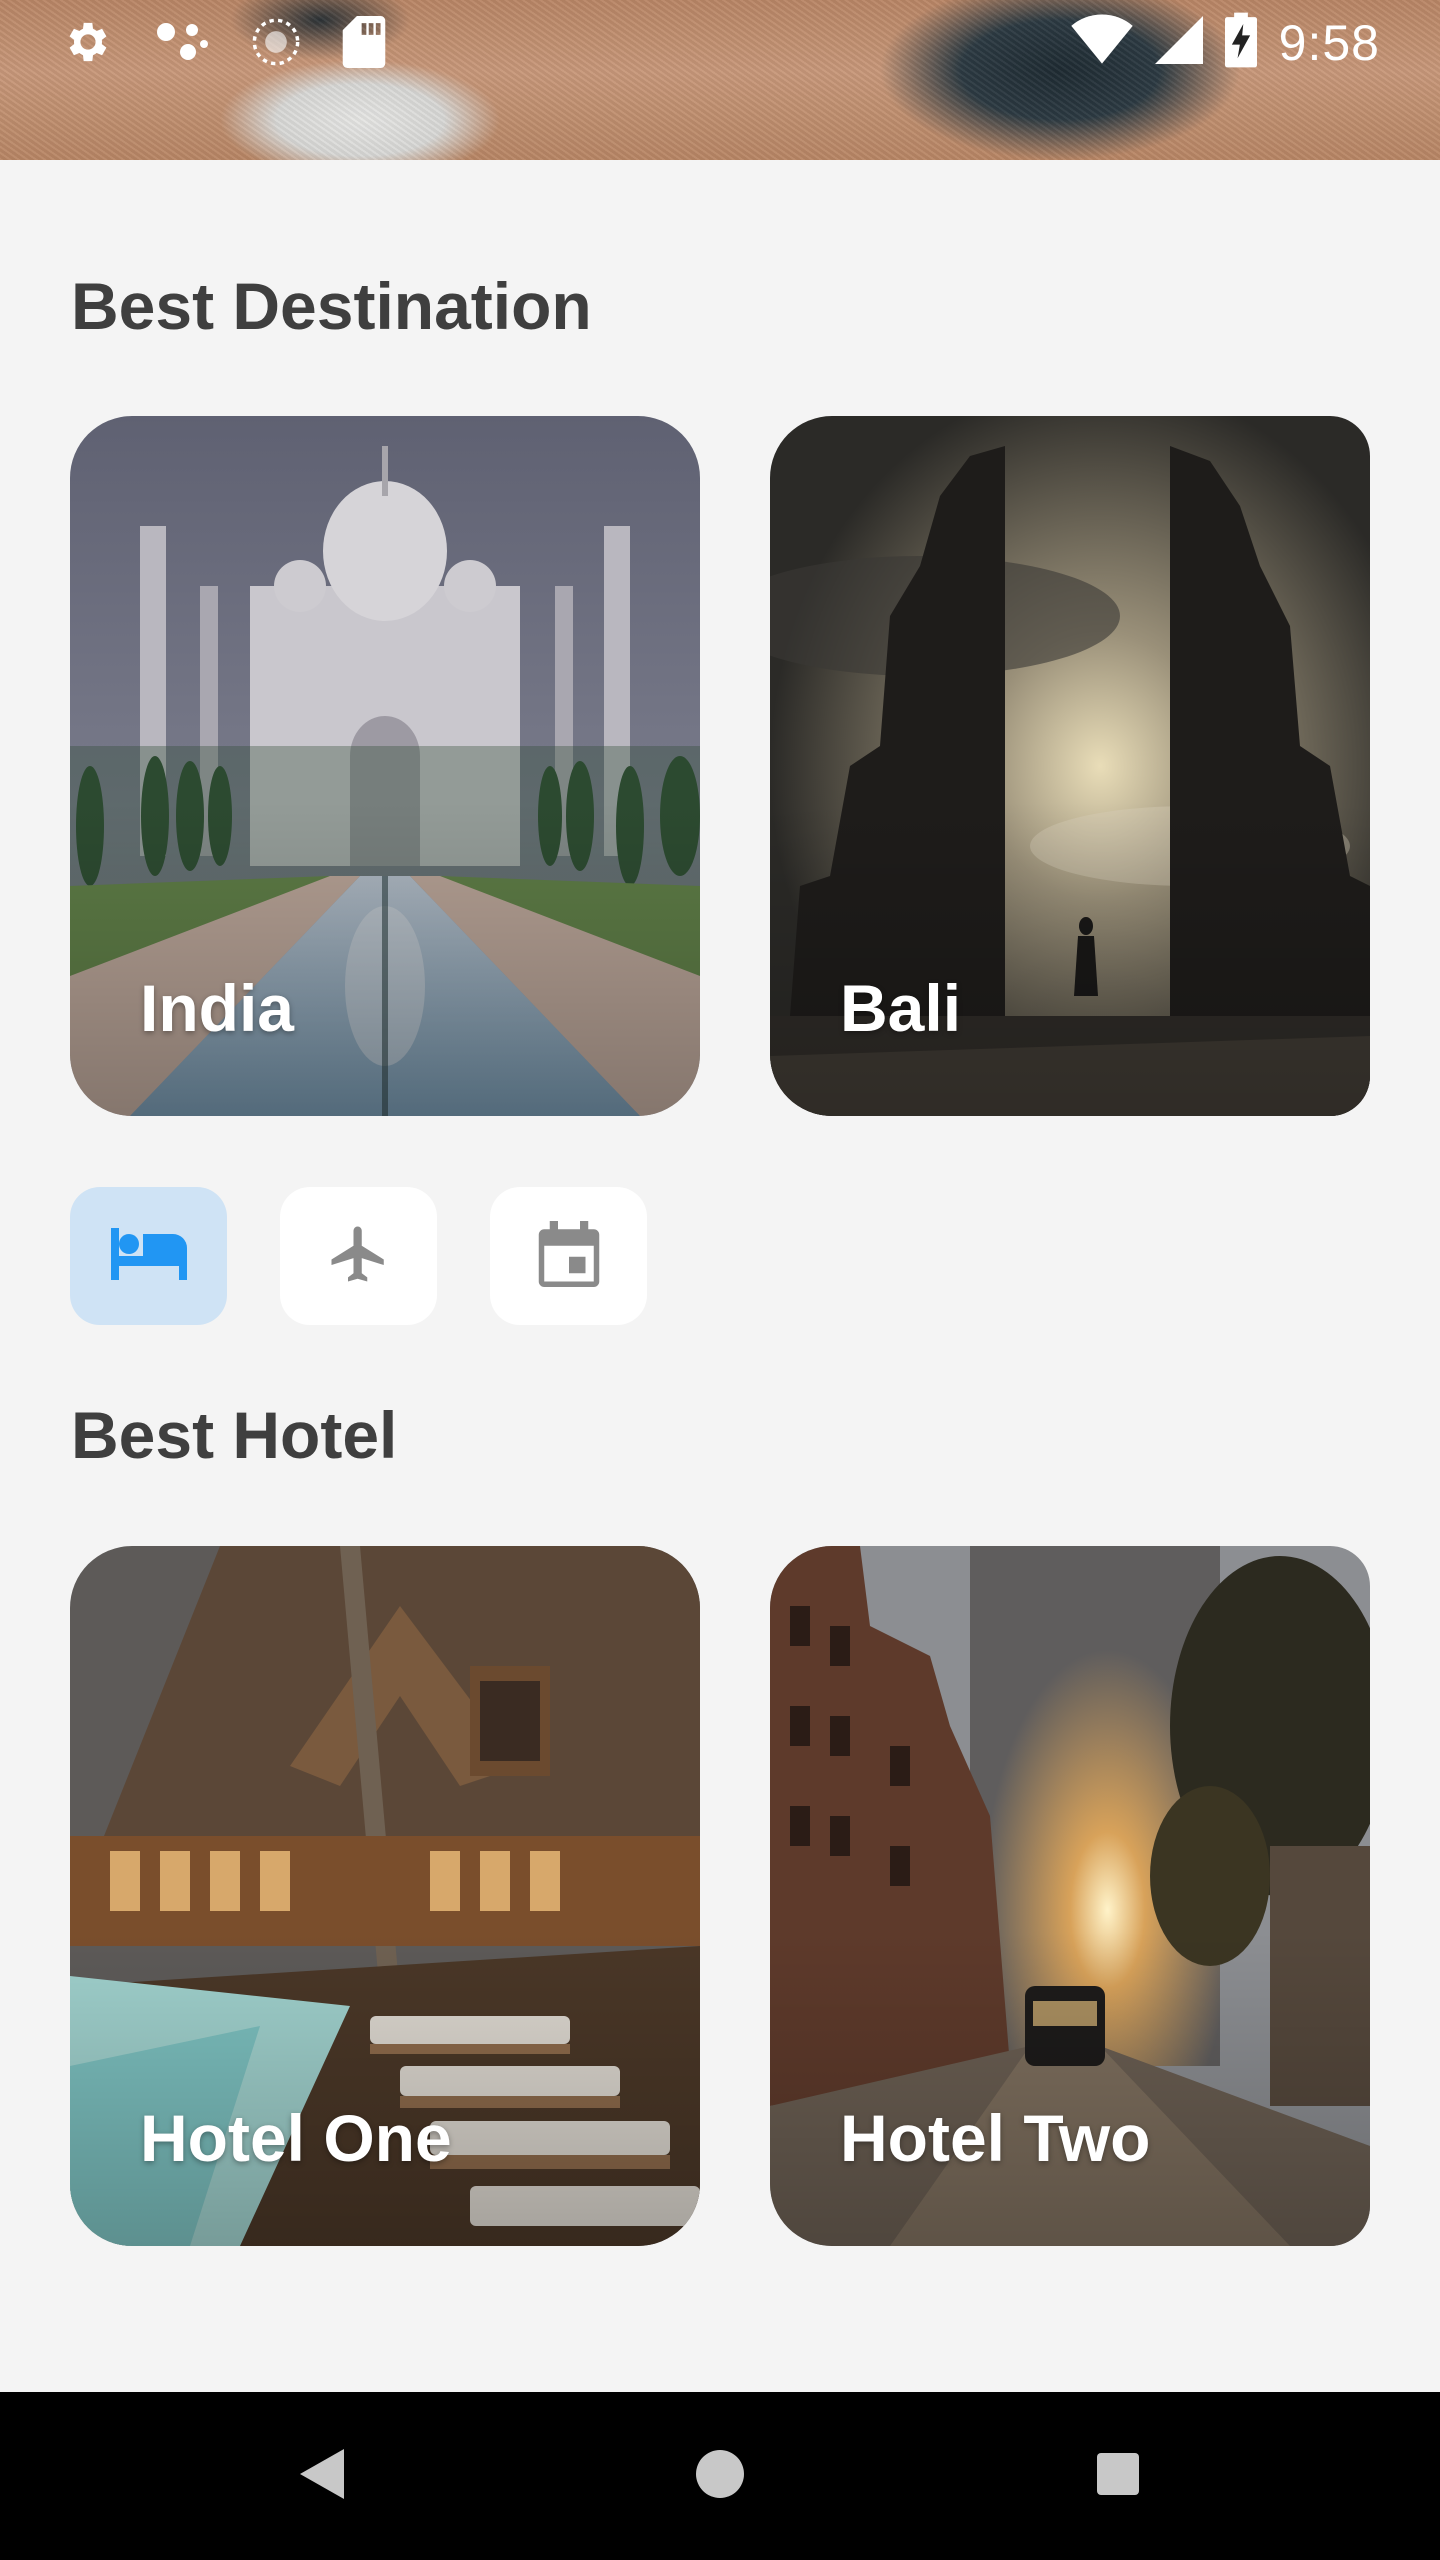 The image size is (1440, 2560). What do you see at coordinates (1101, 42) in the screenshot?
I see `wifi-icon` at bounding box center [1101, 42].